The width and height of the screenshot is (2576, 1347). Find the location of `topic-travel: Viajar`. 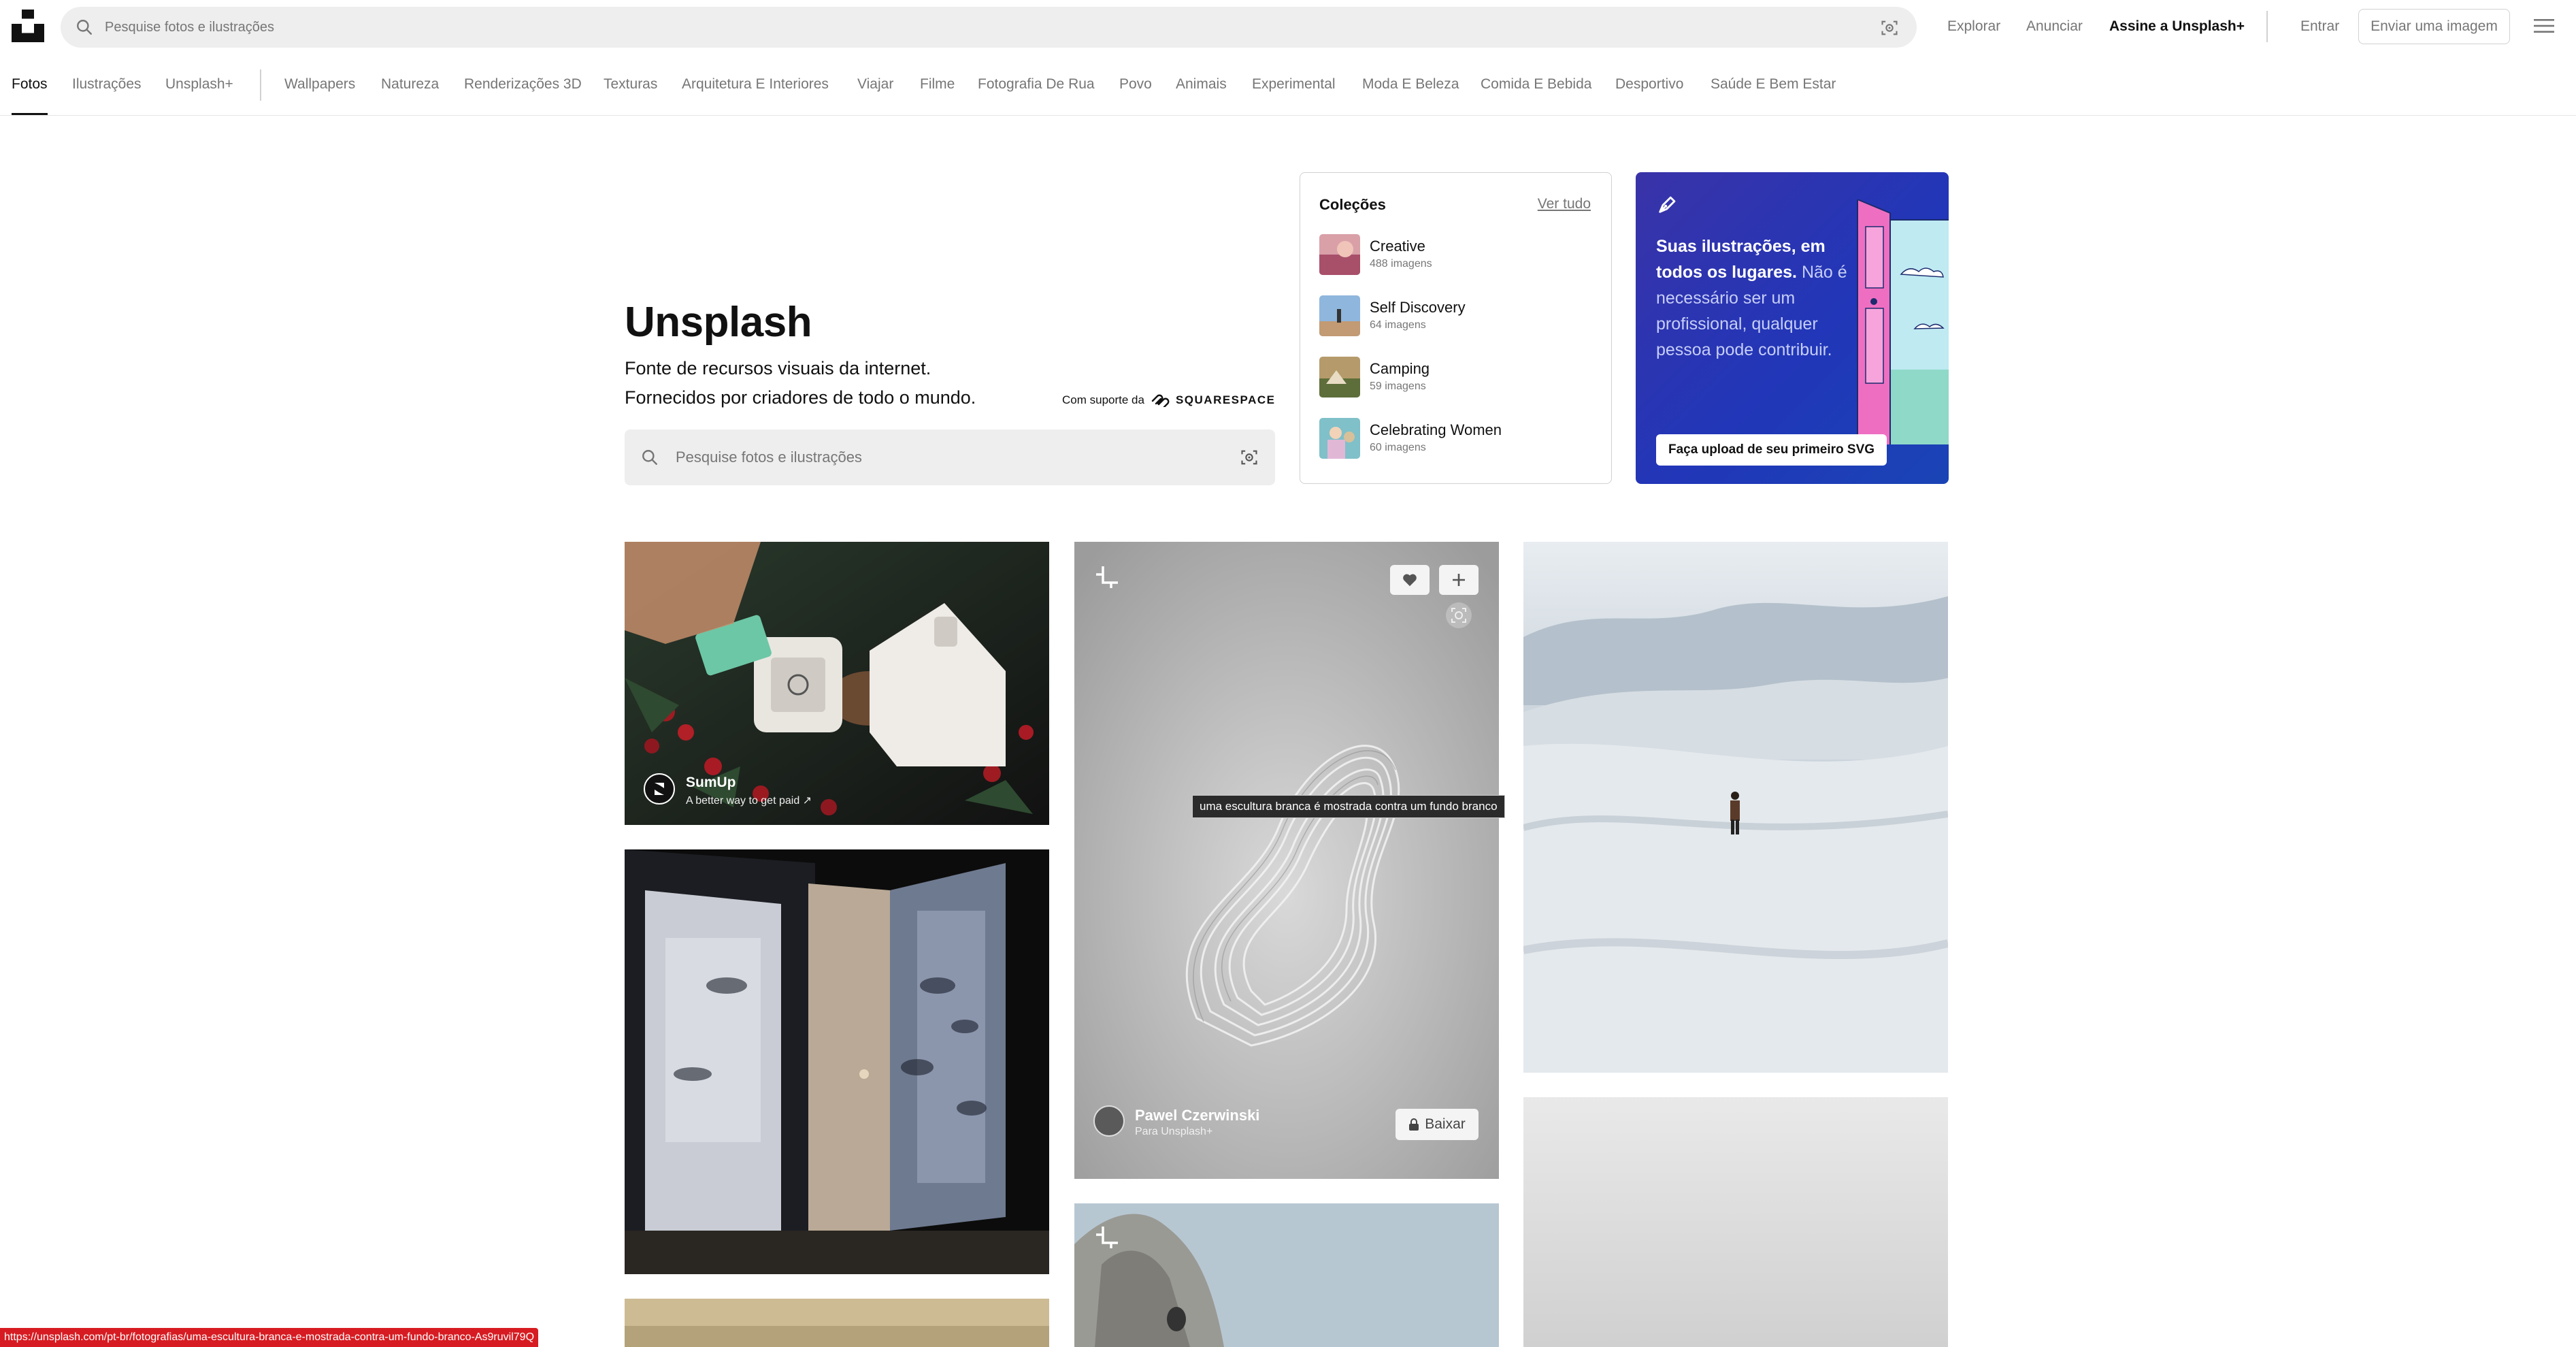

topic-travel: Viajar is located at coordinates (875, 85).